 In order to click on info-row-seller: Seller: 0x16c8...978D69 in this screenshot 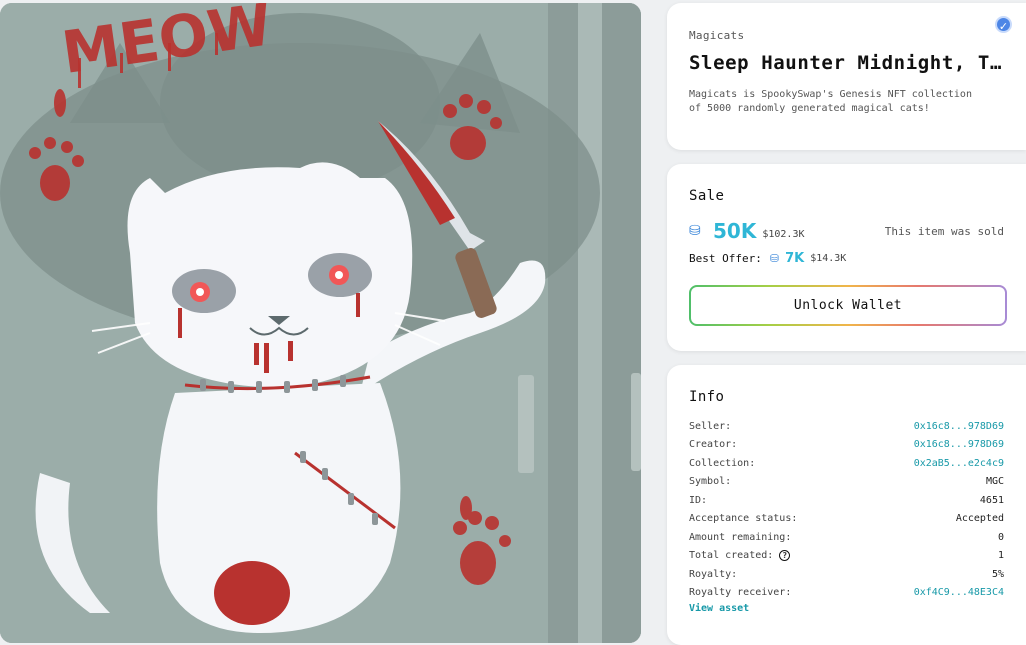, I will do `click(846, 426)`.